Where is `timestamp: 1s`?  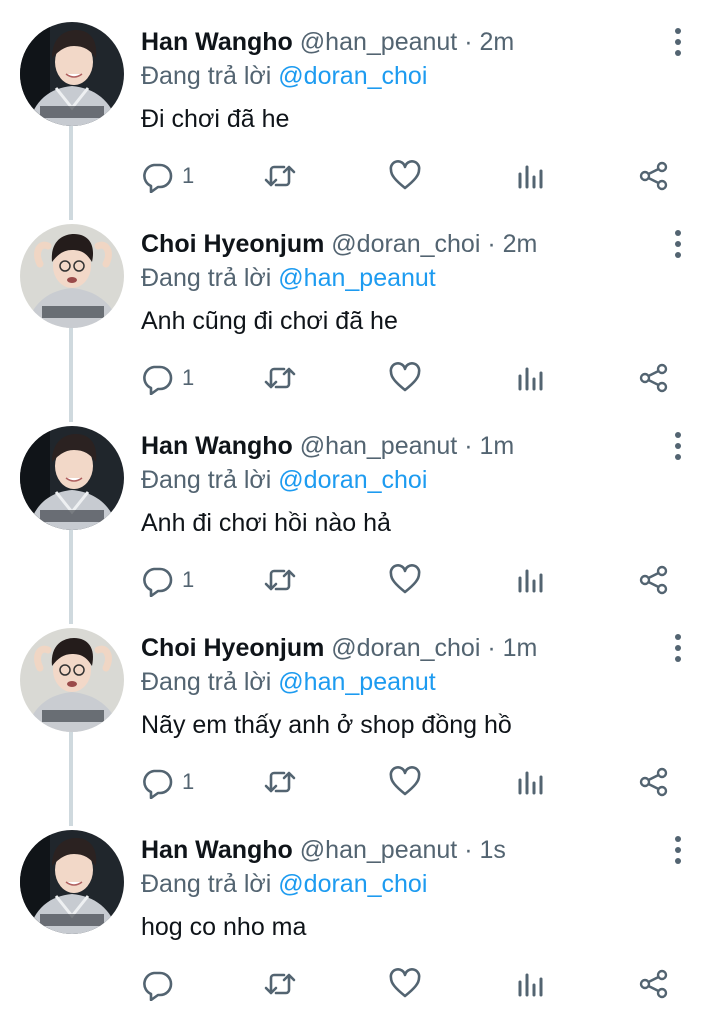
timestamp: 1s is located at coordinates (493, 850).